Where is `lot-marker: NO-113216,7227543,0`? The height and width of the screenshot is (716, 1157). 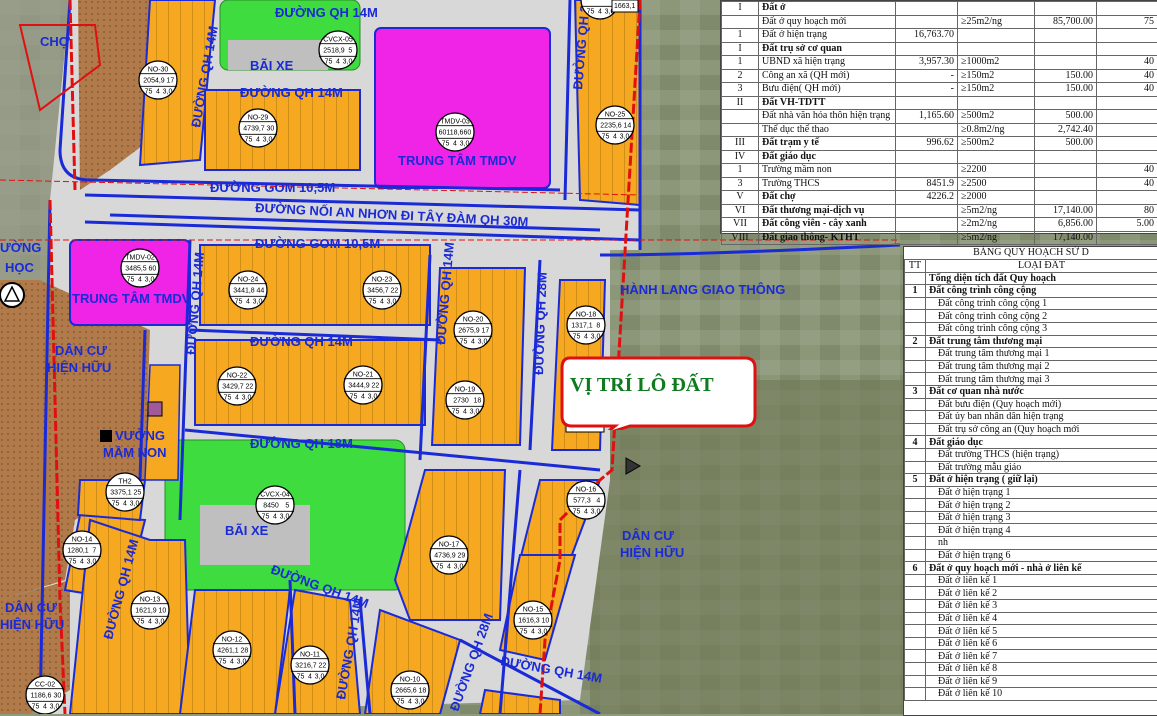
lot-marker: NO-113216,7227543,0 is located at coordinates (310, 665).